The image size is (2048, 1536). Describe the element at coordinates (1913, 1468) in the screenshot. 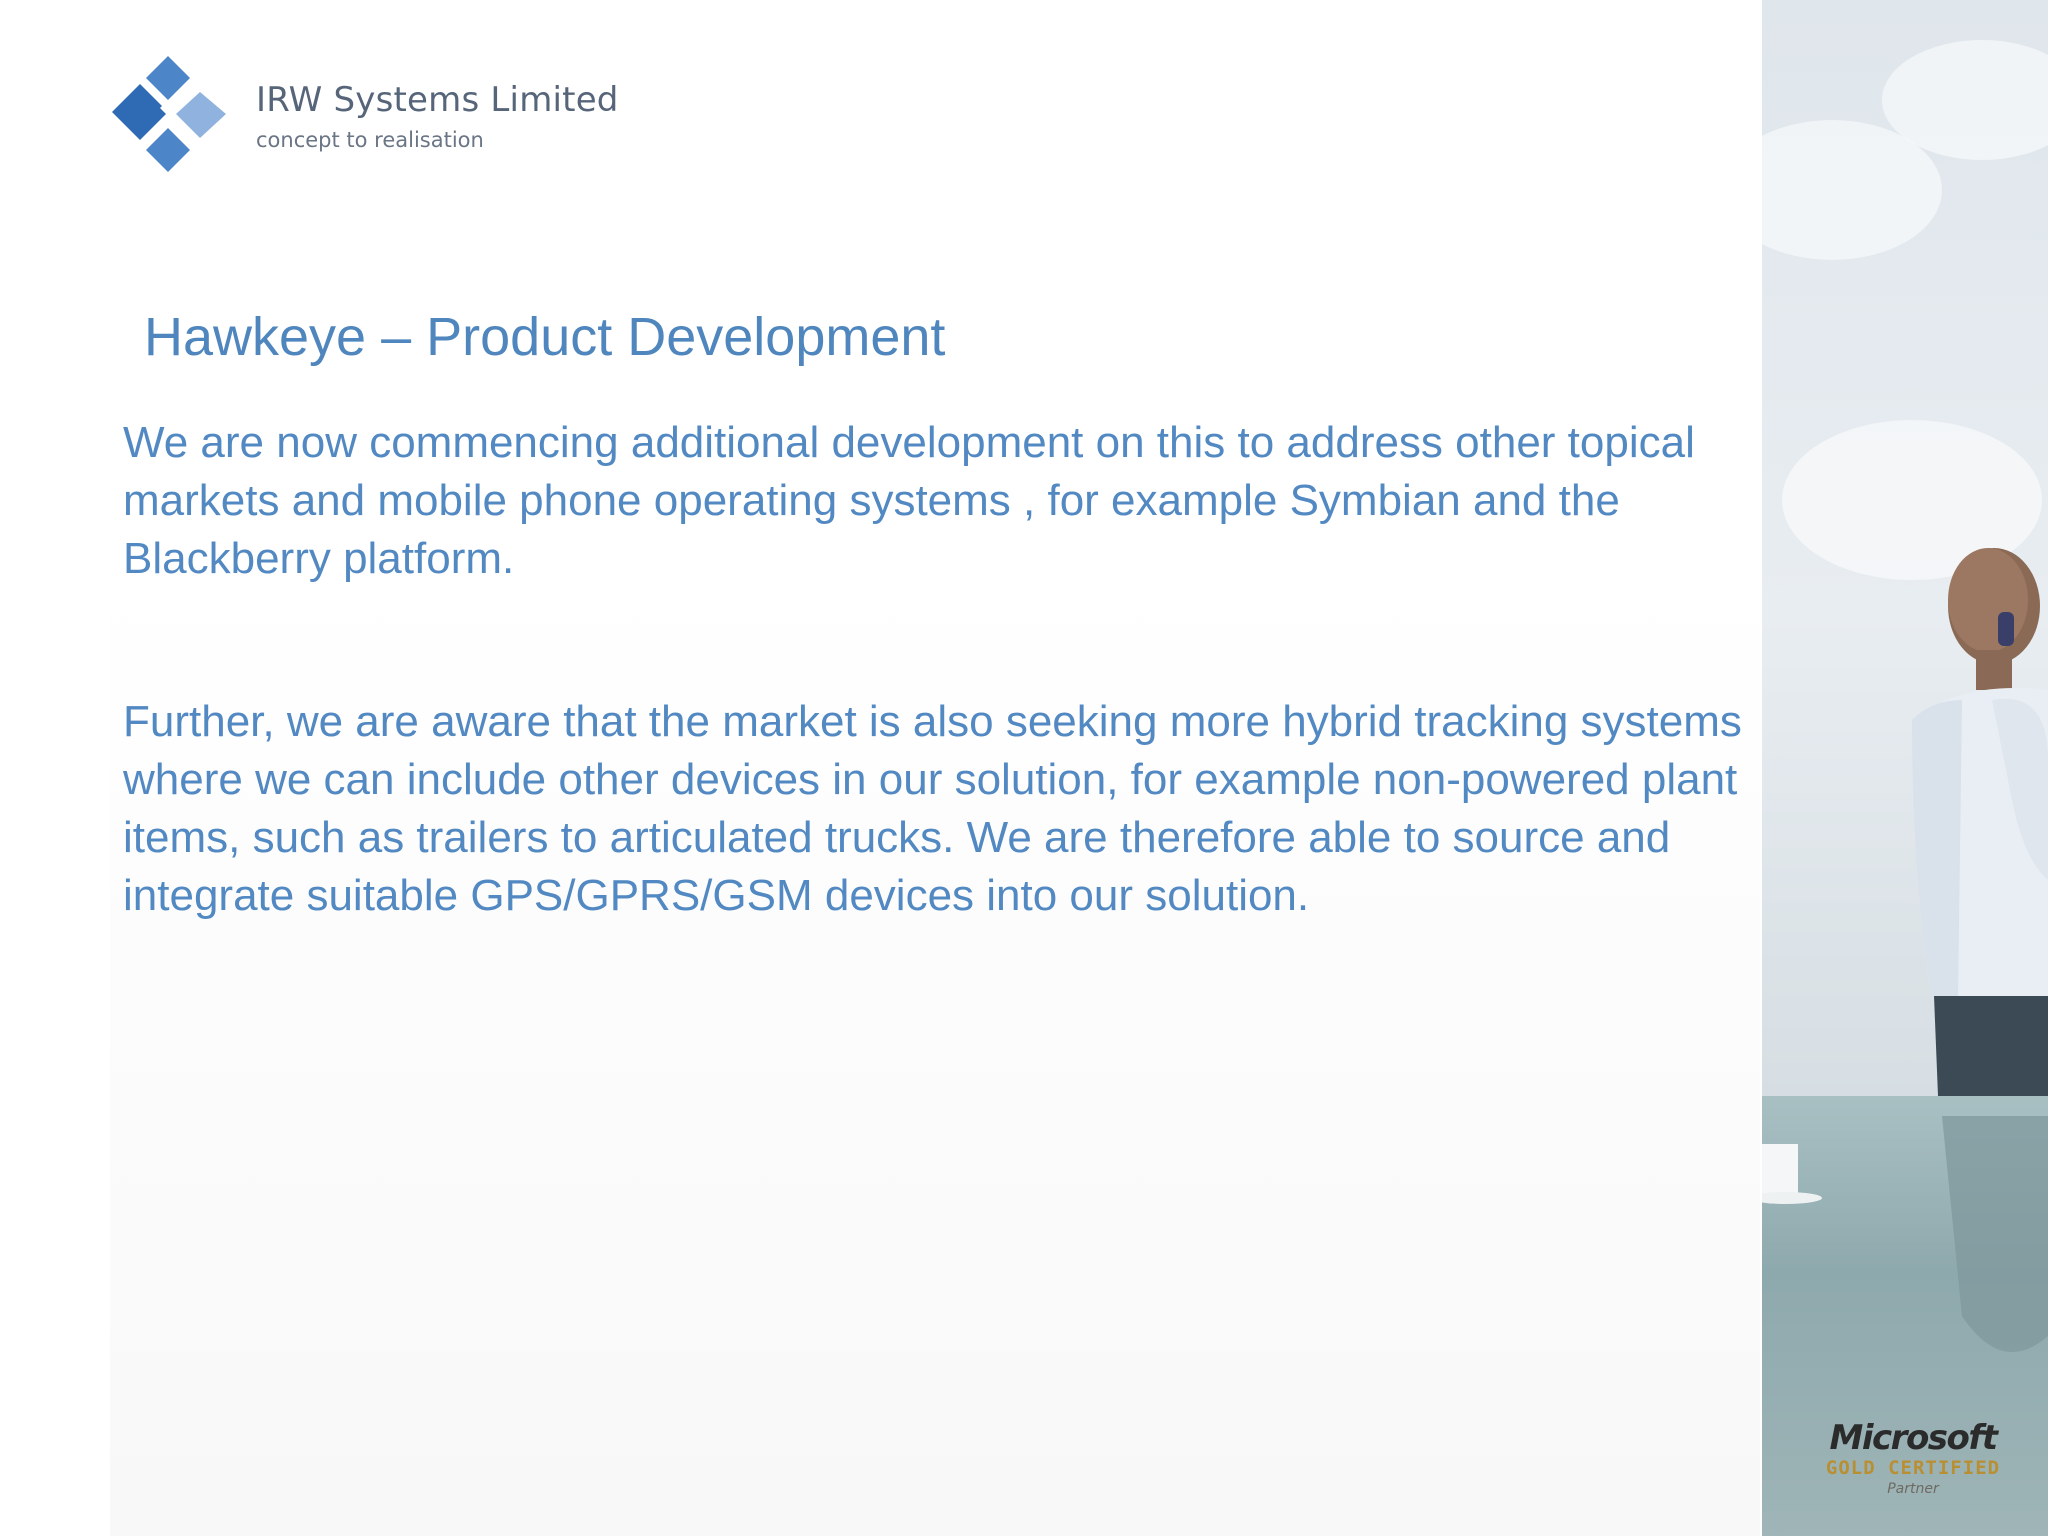

I see `gold-certified-label: GOLD CERTIFIED` at that location.